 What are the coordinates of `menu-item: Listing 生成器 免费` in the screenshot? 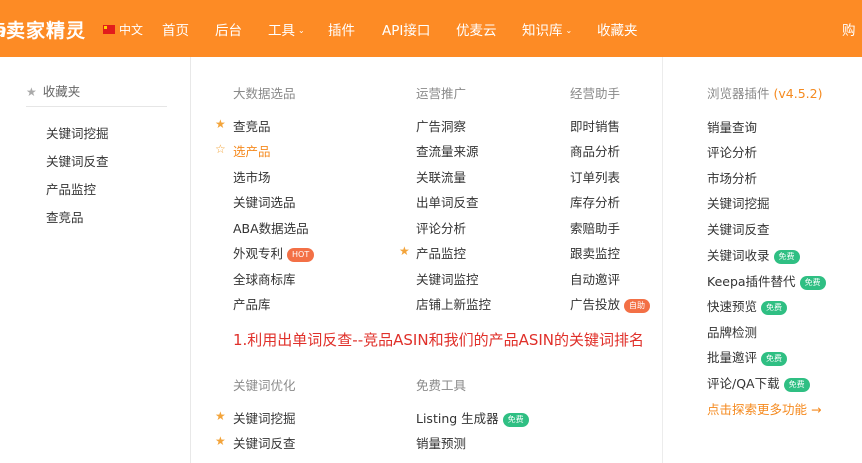 It's located at (472, 417).